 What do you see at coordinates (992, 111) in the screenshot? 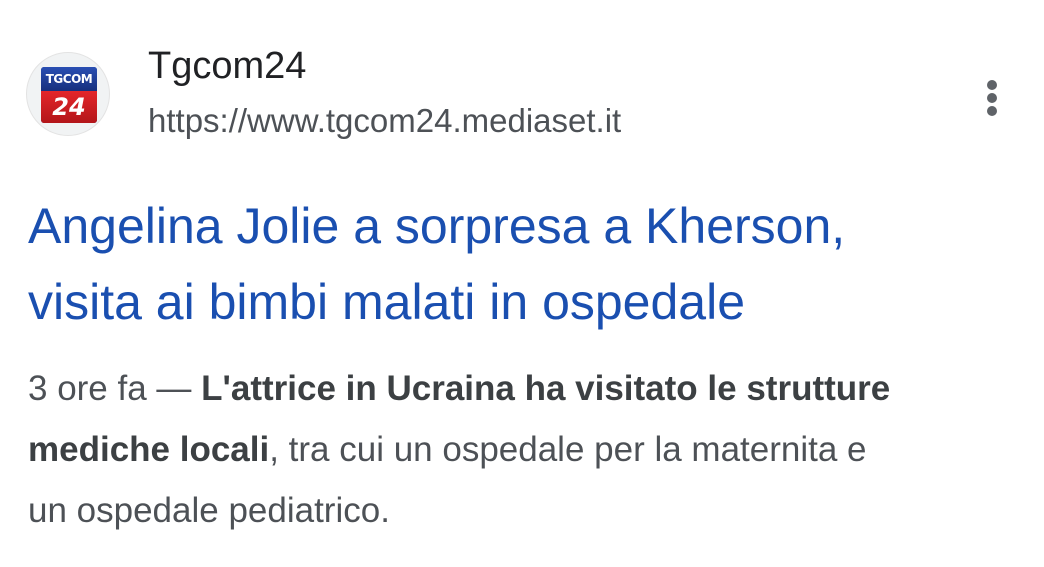
I see `more-vert-icon-dot-bottom` at bounding box center [992, 111].